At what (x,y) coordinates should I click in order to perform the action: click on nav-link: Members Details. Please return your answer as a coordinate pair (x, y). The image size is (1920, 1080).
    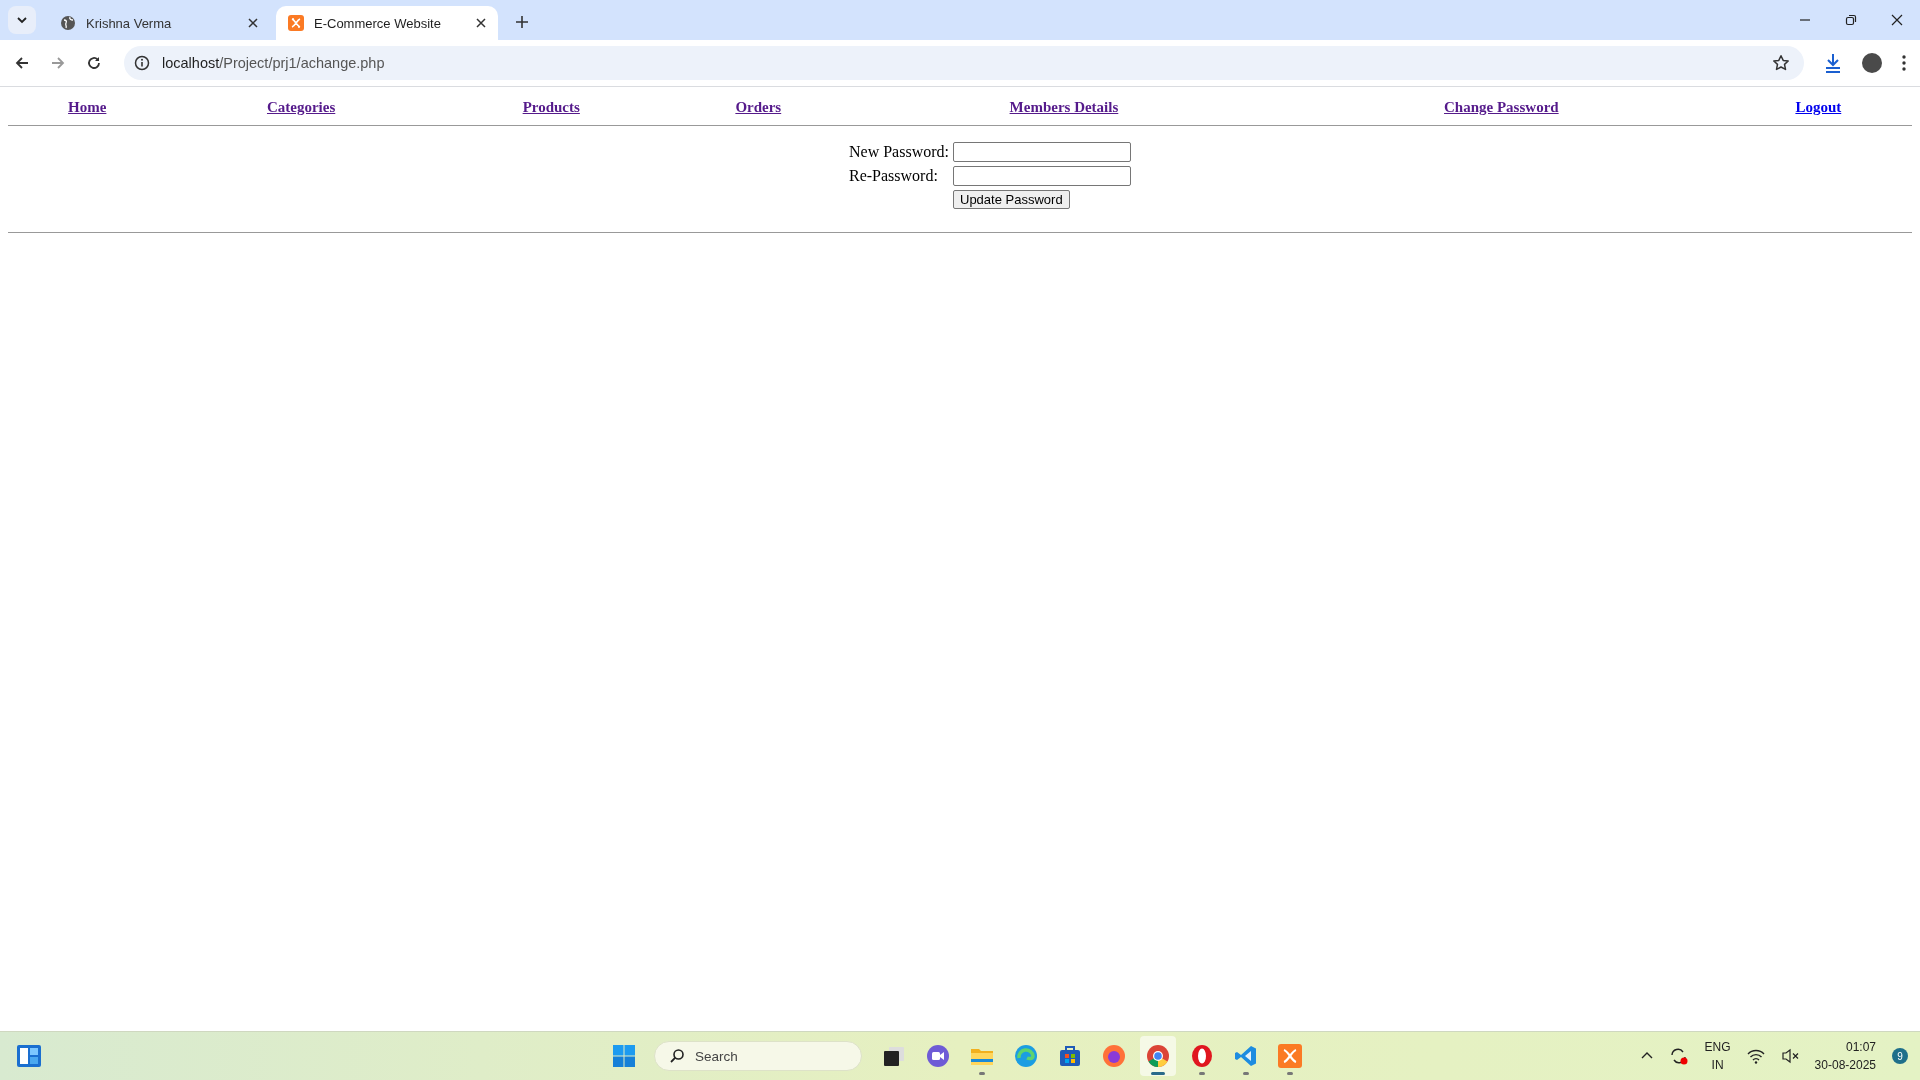
    Looking at the image, I should click on (1064, 107).